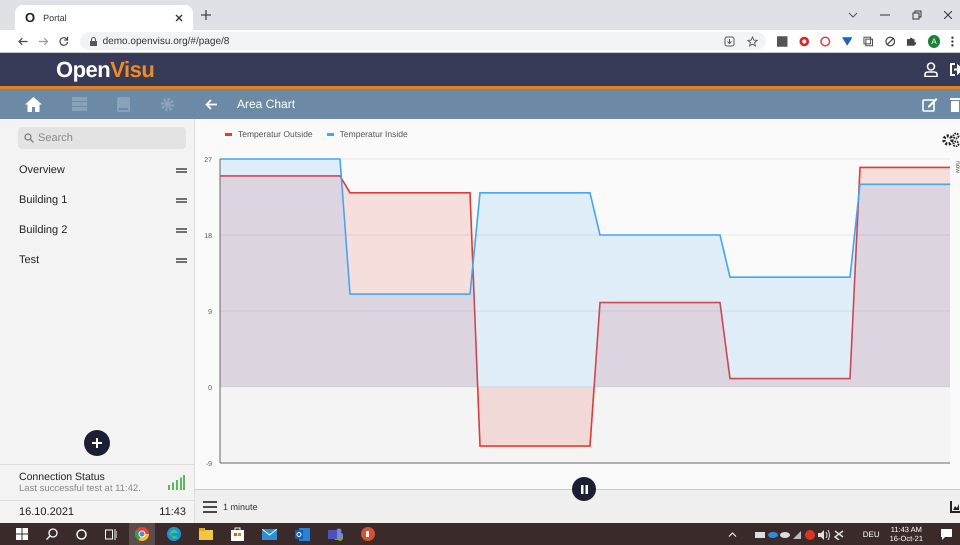 Image resolution: width=960 pixels, height=545 pixels. Describe the element at coordinates (269, 134) in the screenshot. I see `legend-item: Temperatur Outside` at that location.